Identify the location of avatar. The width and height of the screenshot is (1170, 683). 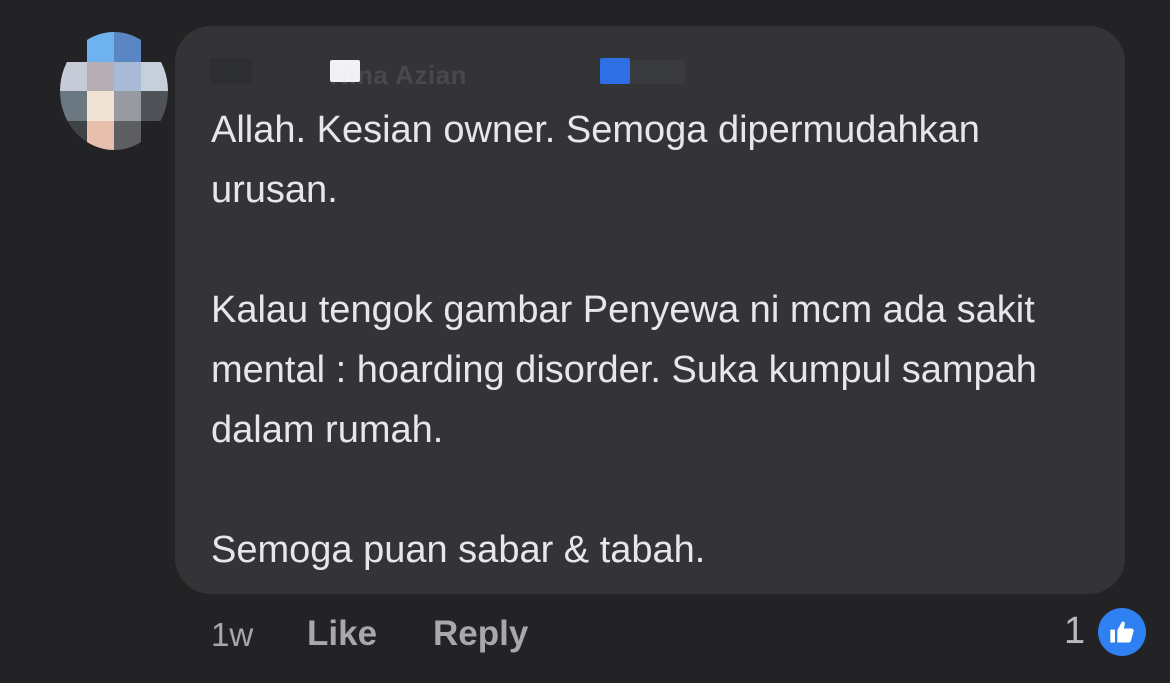
(114, 91).